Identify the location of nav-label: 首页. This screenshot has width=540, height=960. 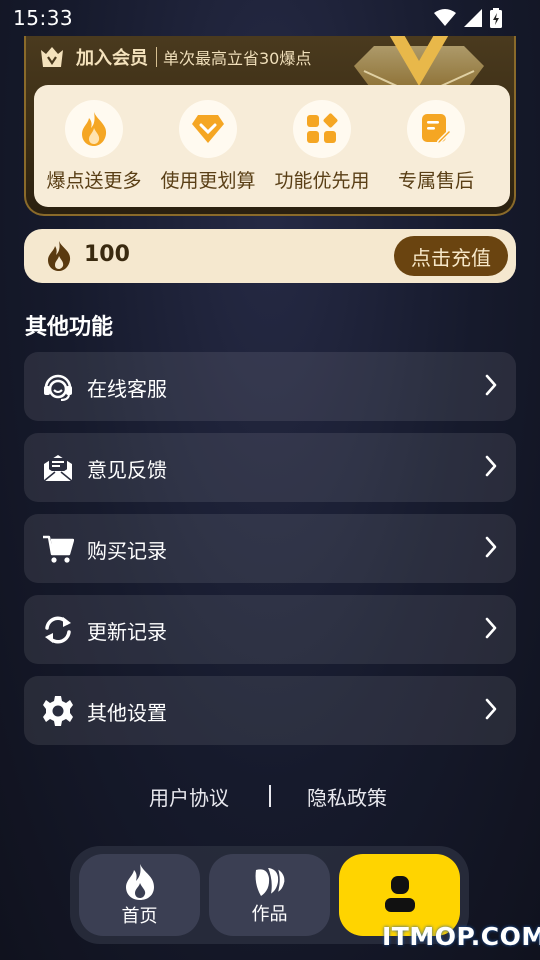
(139, 916).